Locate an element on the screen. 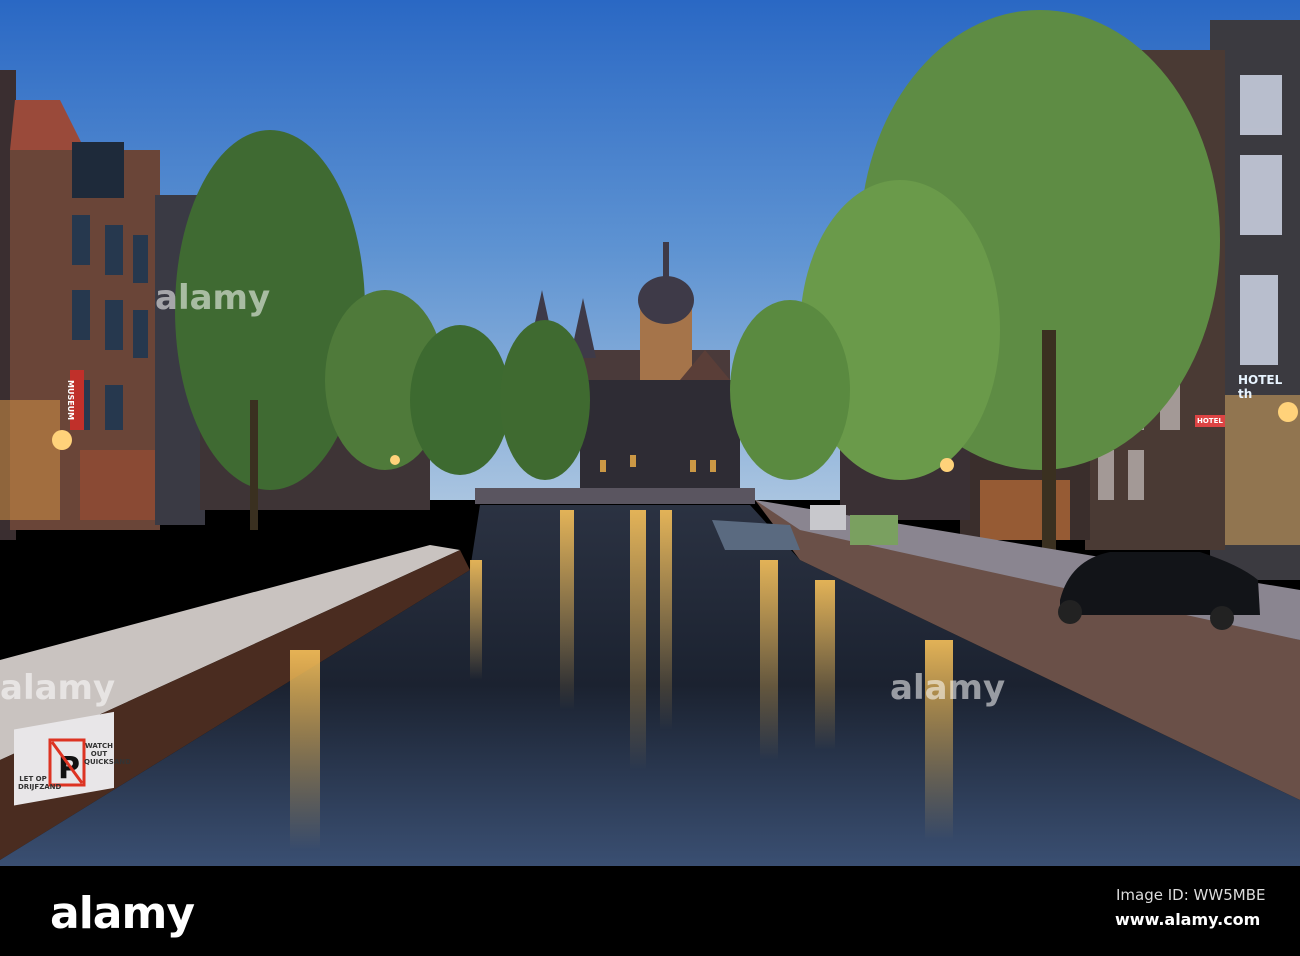 This screenshot has width=1300, height=956. hotel-main-sign: HOTEL th is located at coordinates (1260, 387).